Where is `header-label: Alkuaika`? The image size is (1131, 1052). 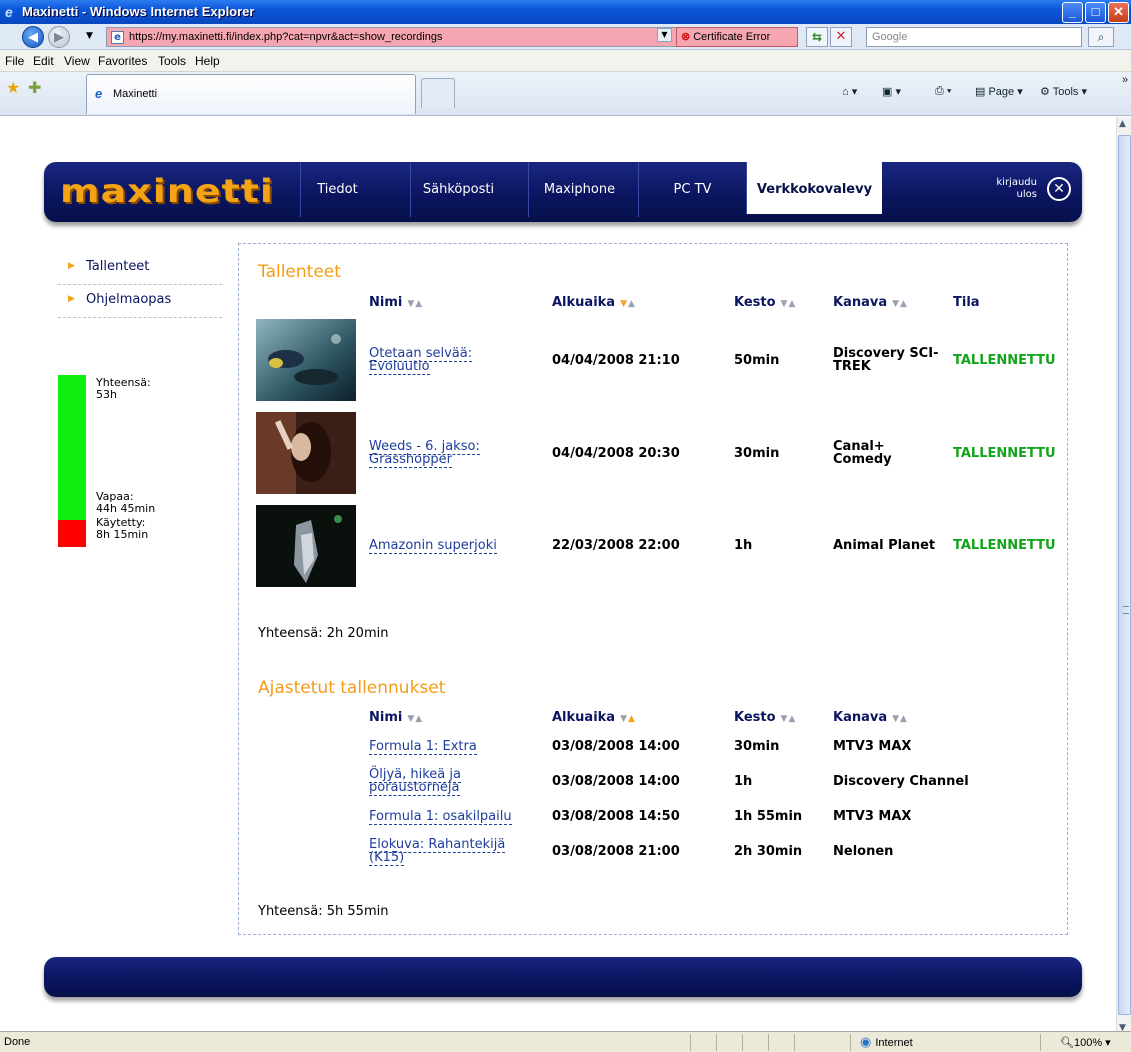 header-label: Alkuaika is located at coordinates (584, 302).